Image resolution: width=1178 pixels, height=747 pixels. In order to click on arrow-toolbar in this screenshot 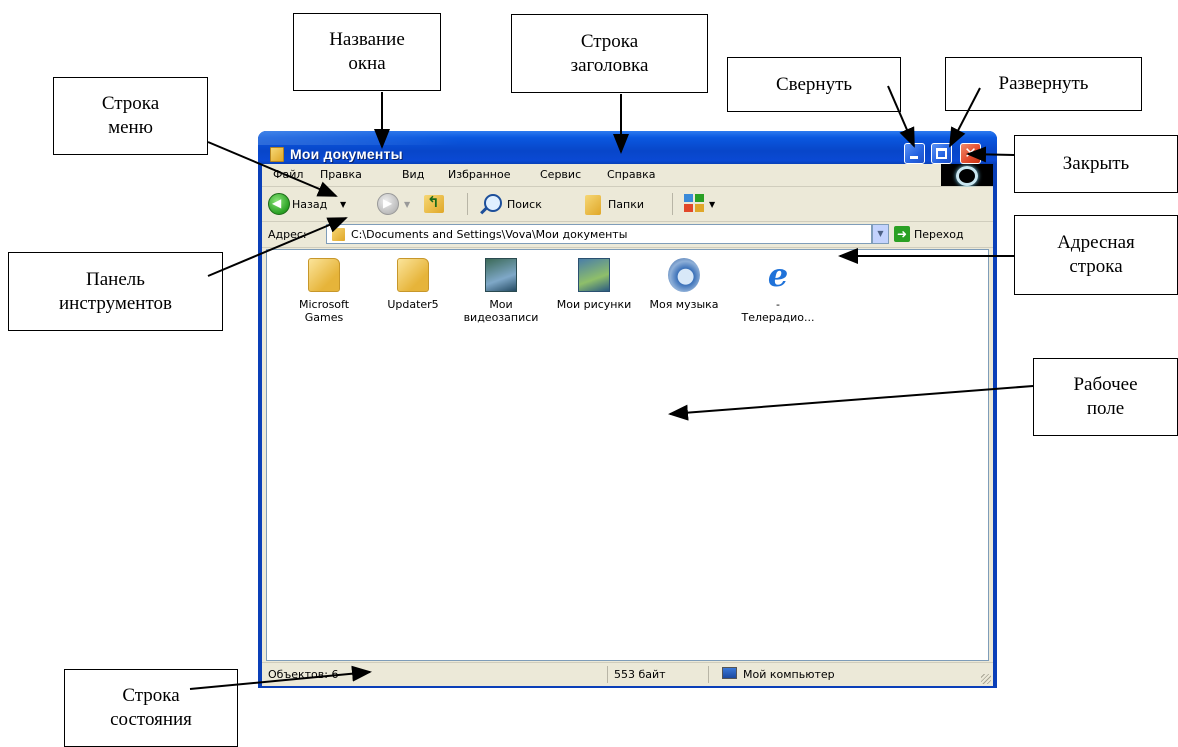, I will do `click(277, 247)`.